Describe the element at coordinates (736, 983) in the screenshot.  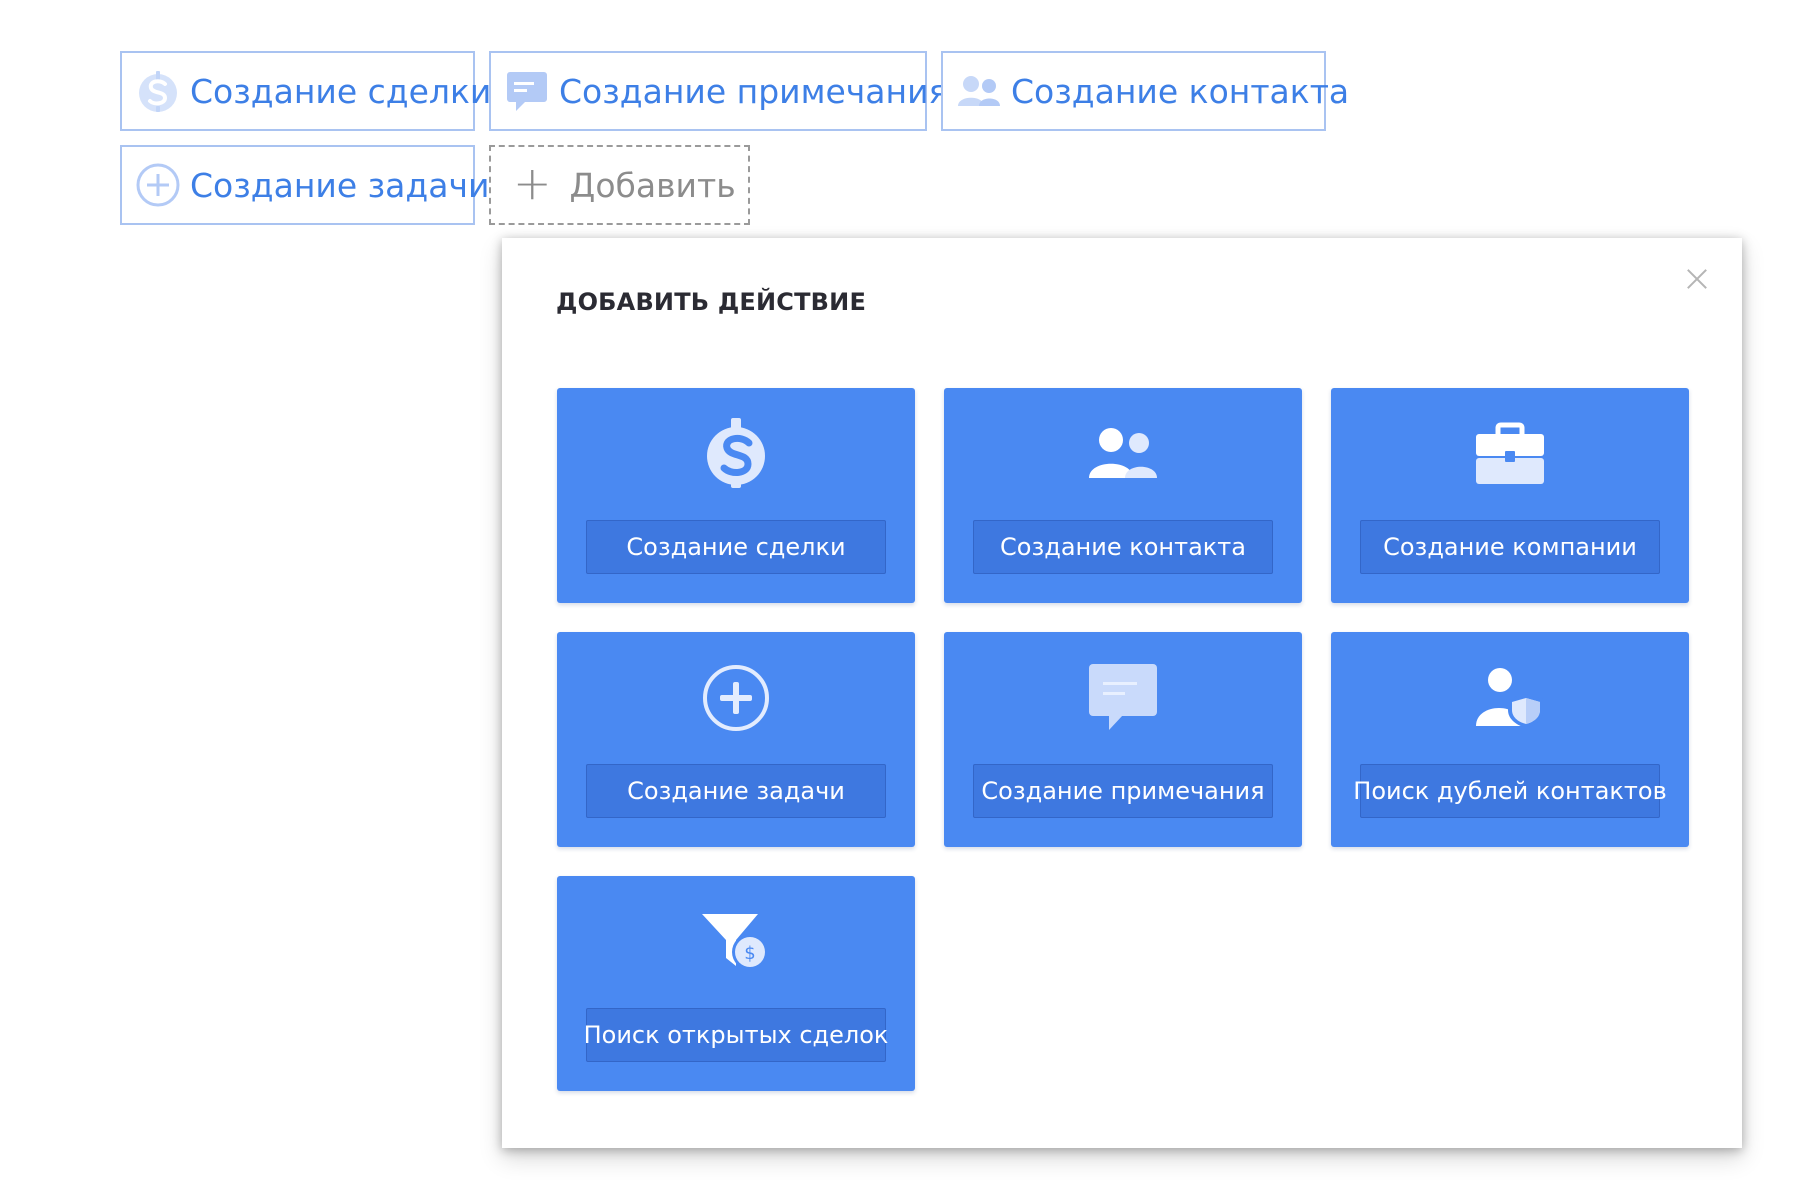
I see `tile-find-open-deals: $ Поиск открытых сделок` at that location.